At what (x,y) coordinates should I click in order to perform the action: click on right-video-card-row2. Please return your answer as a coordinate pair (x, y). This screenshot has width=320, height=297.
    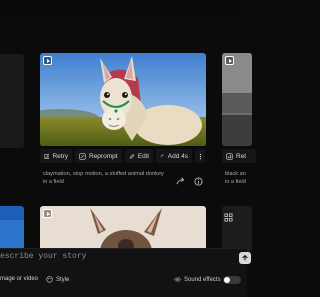
    Looking at the image, I should click on (237, 229).